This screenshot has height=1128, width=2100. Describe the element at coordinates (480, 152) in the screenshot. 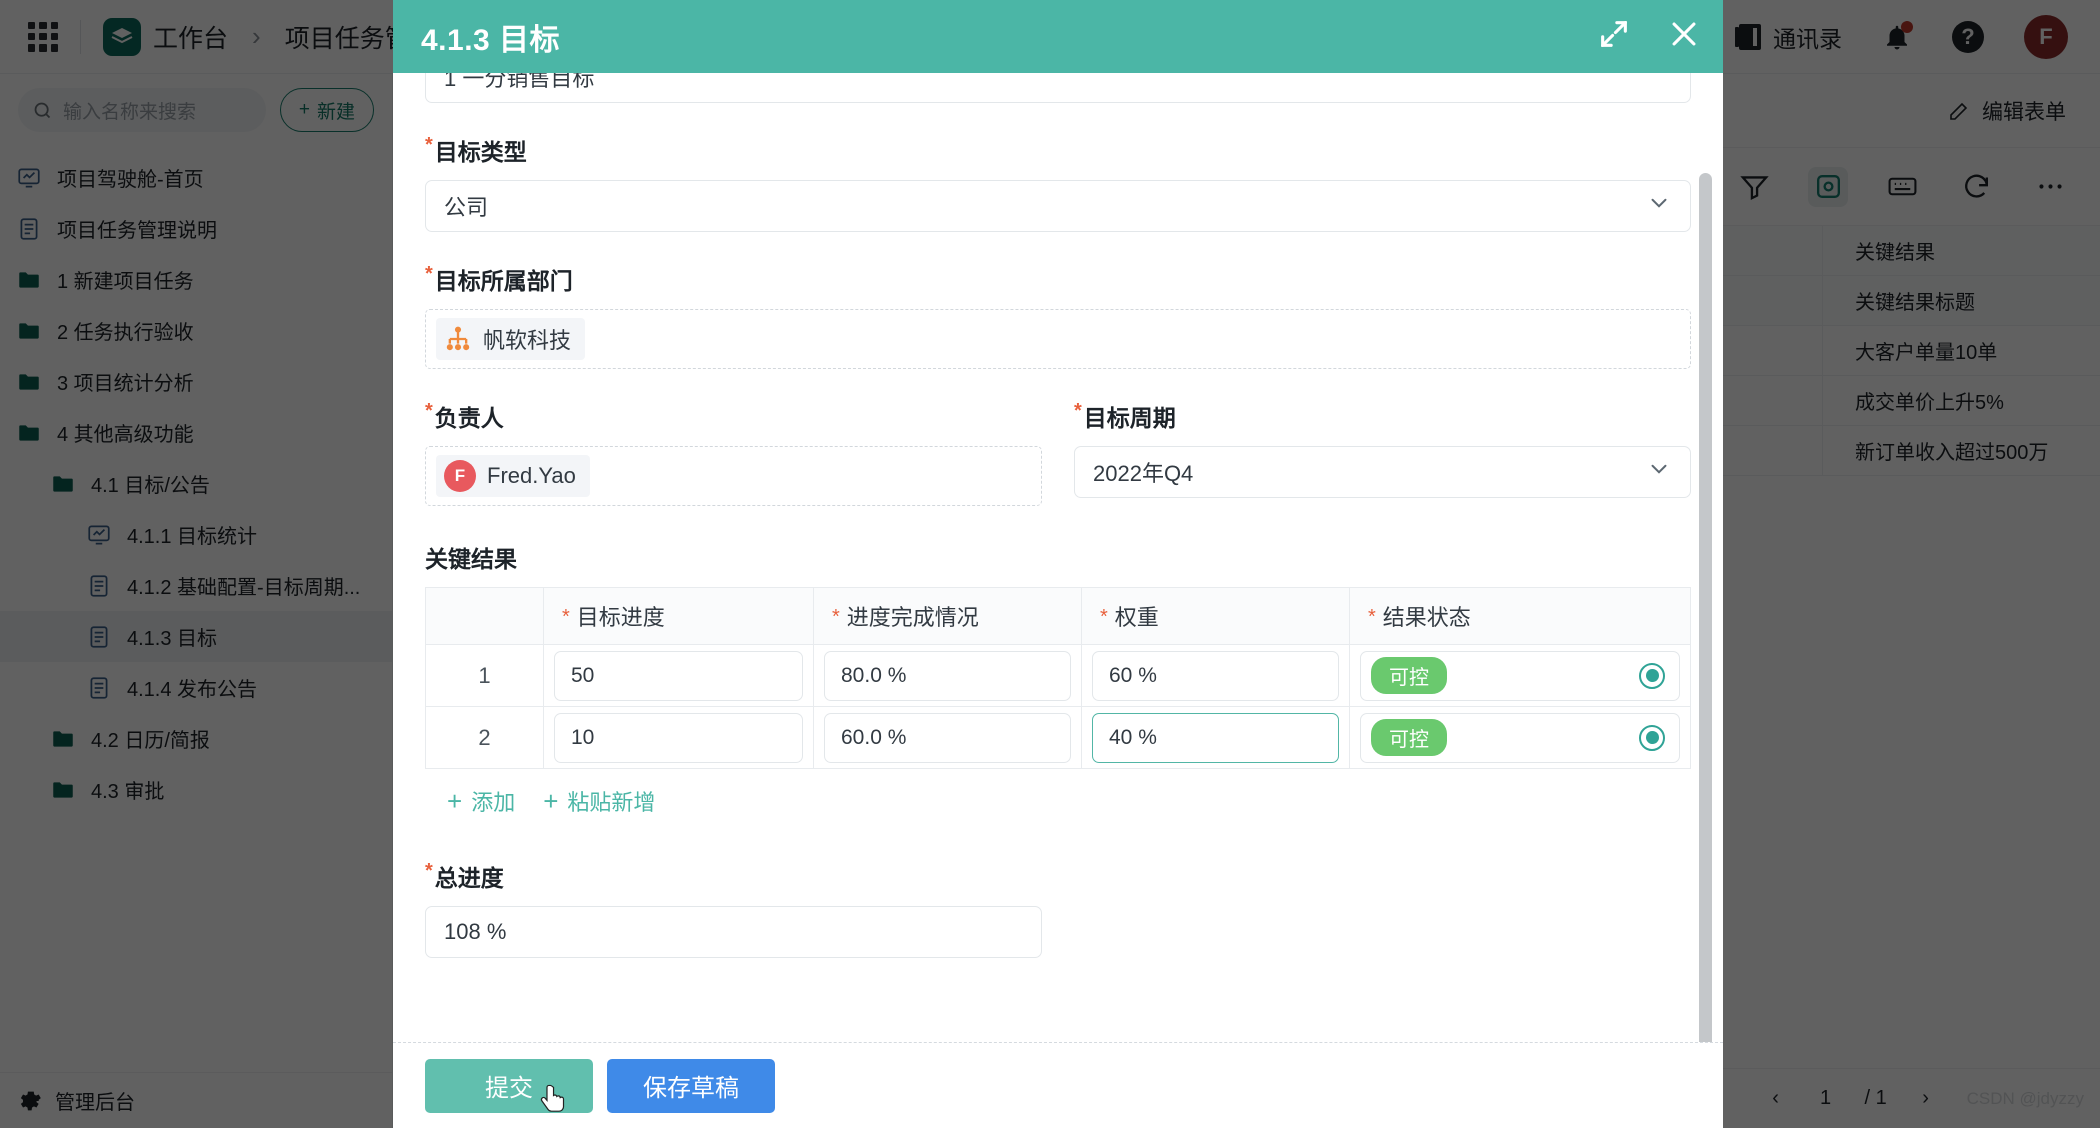

I see `goal-type-label-text: 目标类型` at that location.